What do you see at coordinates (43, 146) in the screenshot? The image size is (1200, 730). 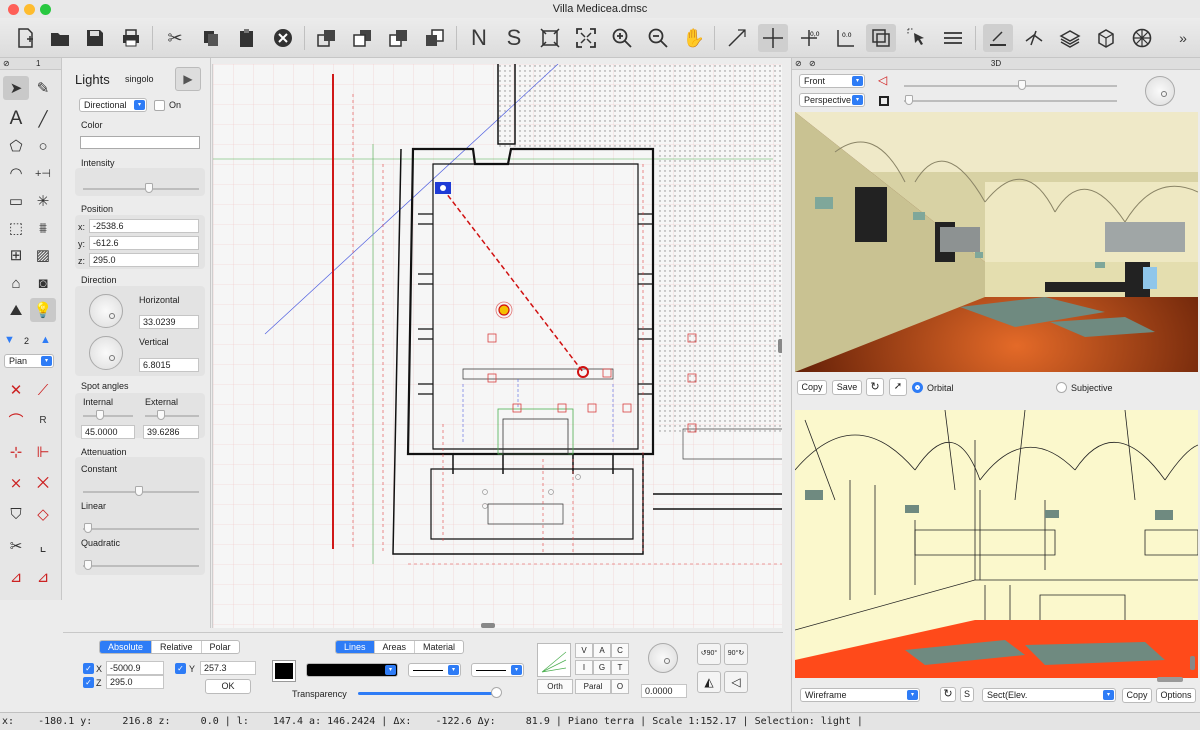 I see `circle-tool-icon: ○` at bounding box center [43, 146].